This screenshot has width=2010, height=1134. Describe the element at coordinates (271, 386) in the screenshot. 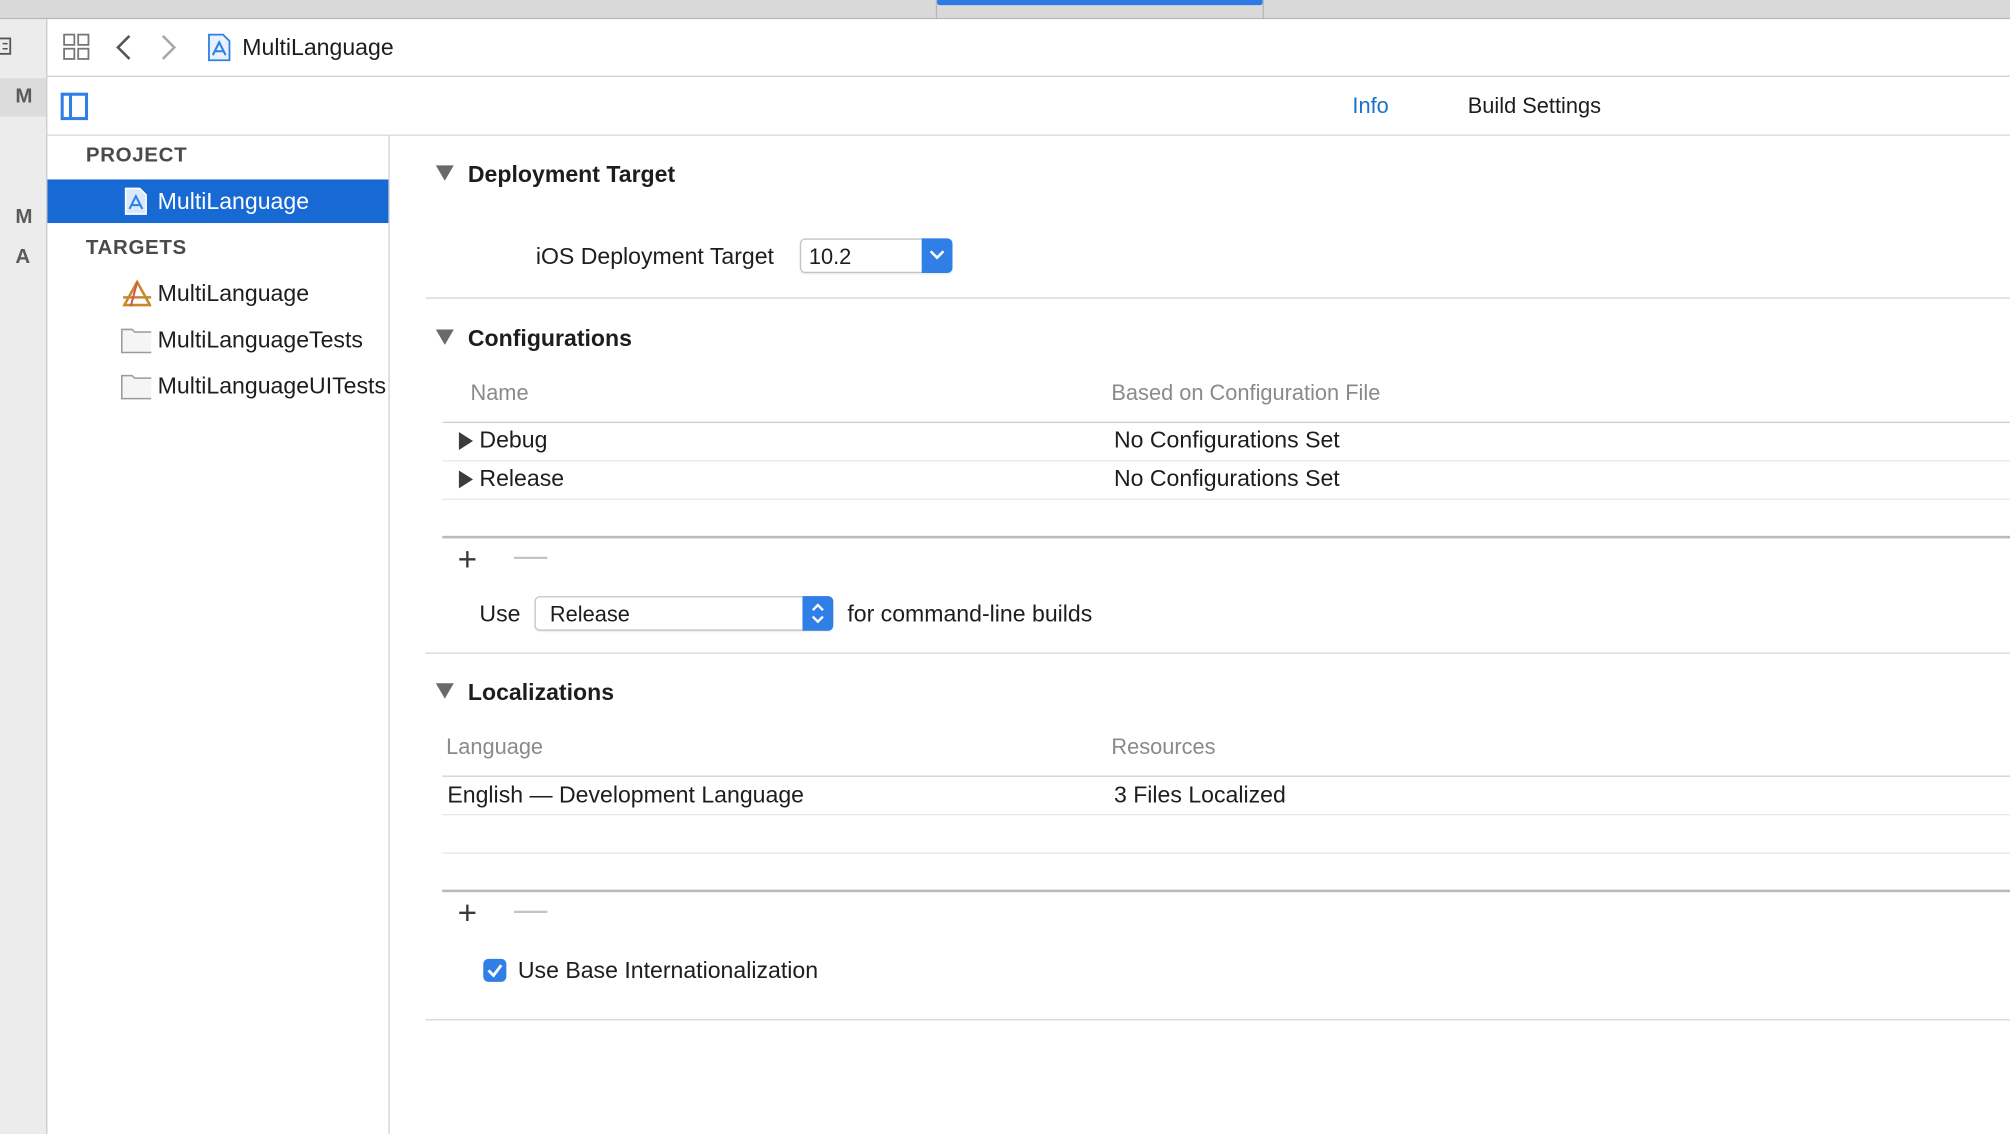

I see `sidebar-item-label: MultiLanguageUITests` at that location.